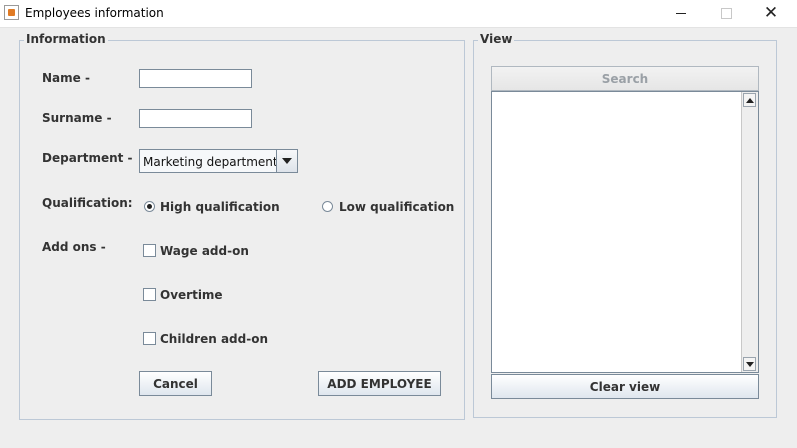  I want to click on overtime-label: Overtime, so click(191, 295).